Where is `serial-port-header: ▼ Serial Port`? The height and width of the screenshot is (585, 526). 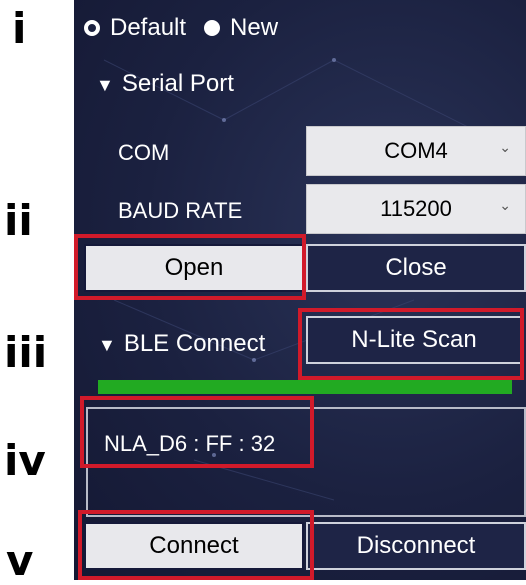
serial-port-header: ▼ Serial Port is located at coordinates (165, 84).